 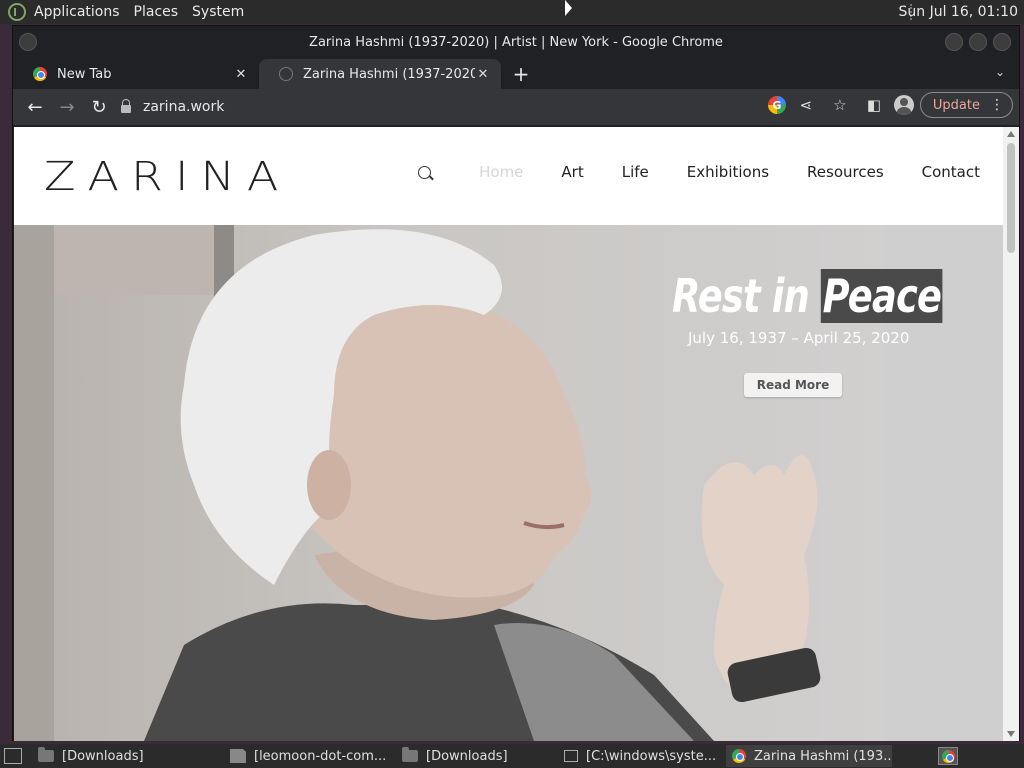 What do you see at coordinates (806, 105) in the screenshot?
I see `share-icon: ⋖` at bounding box center [806, 105].